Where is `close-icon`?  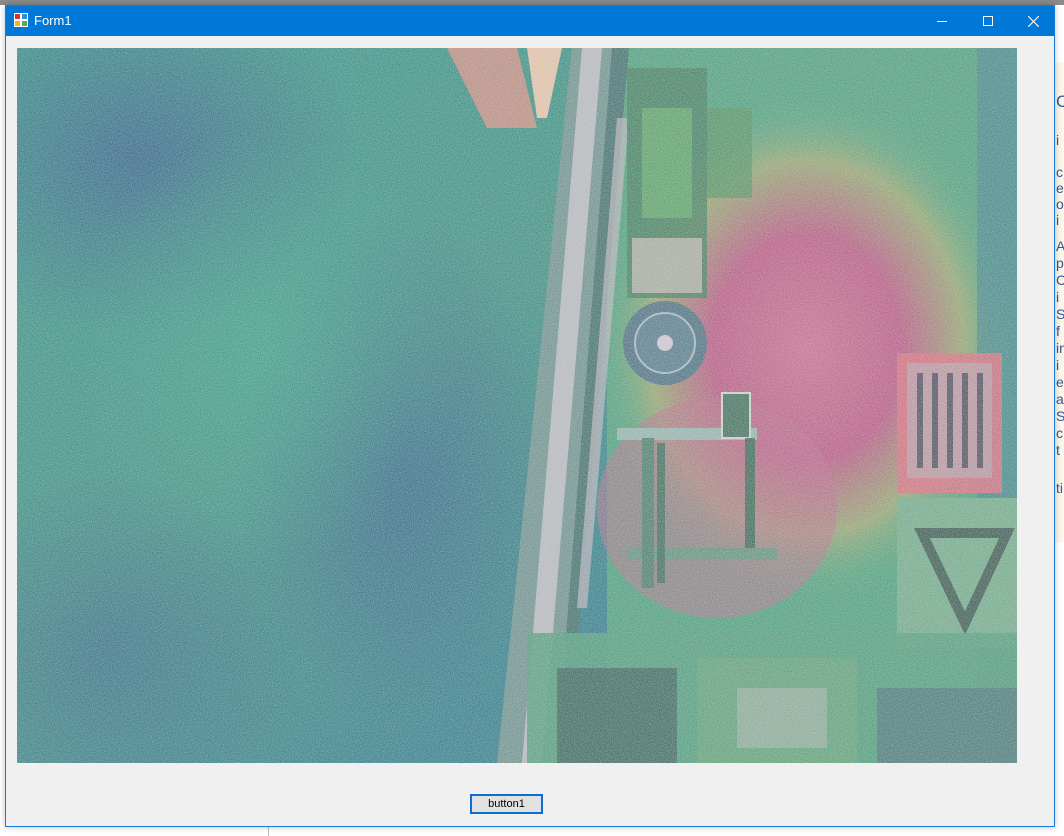 close-icon is located at coordinates (1033, 21).